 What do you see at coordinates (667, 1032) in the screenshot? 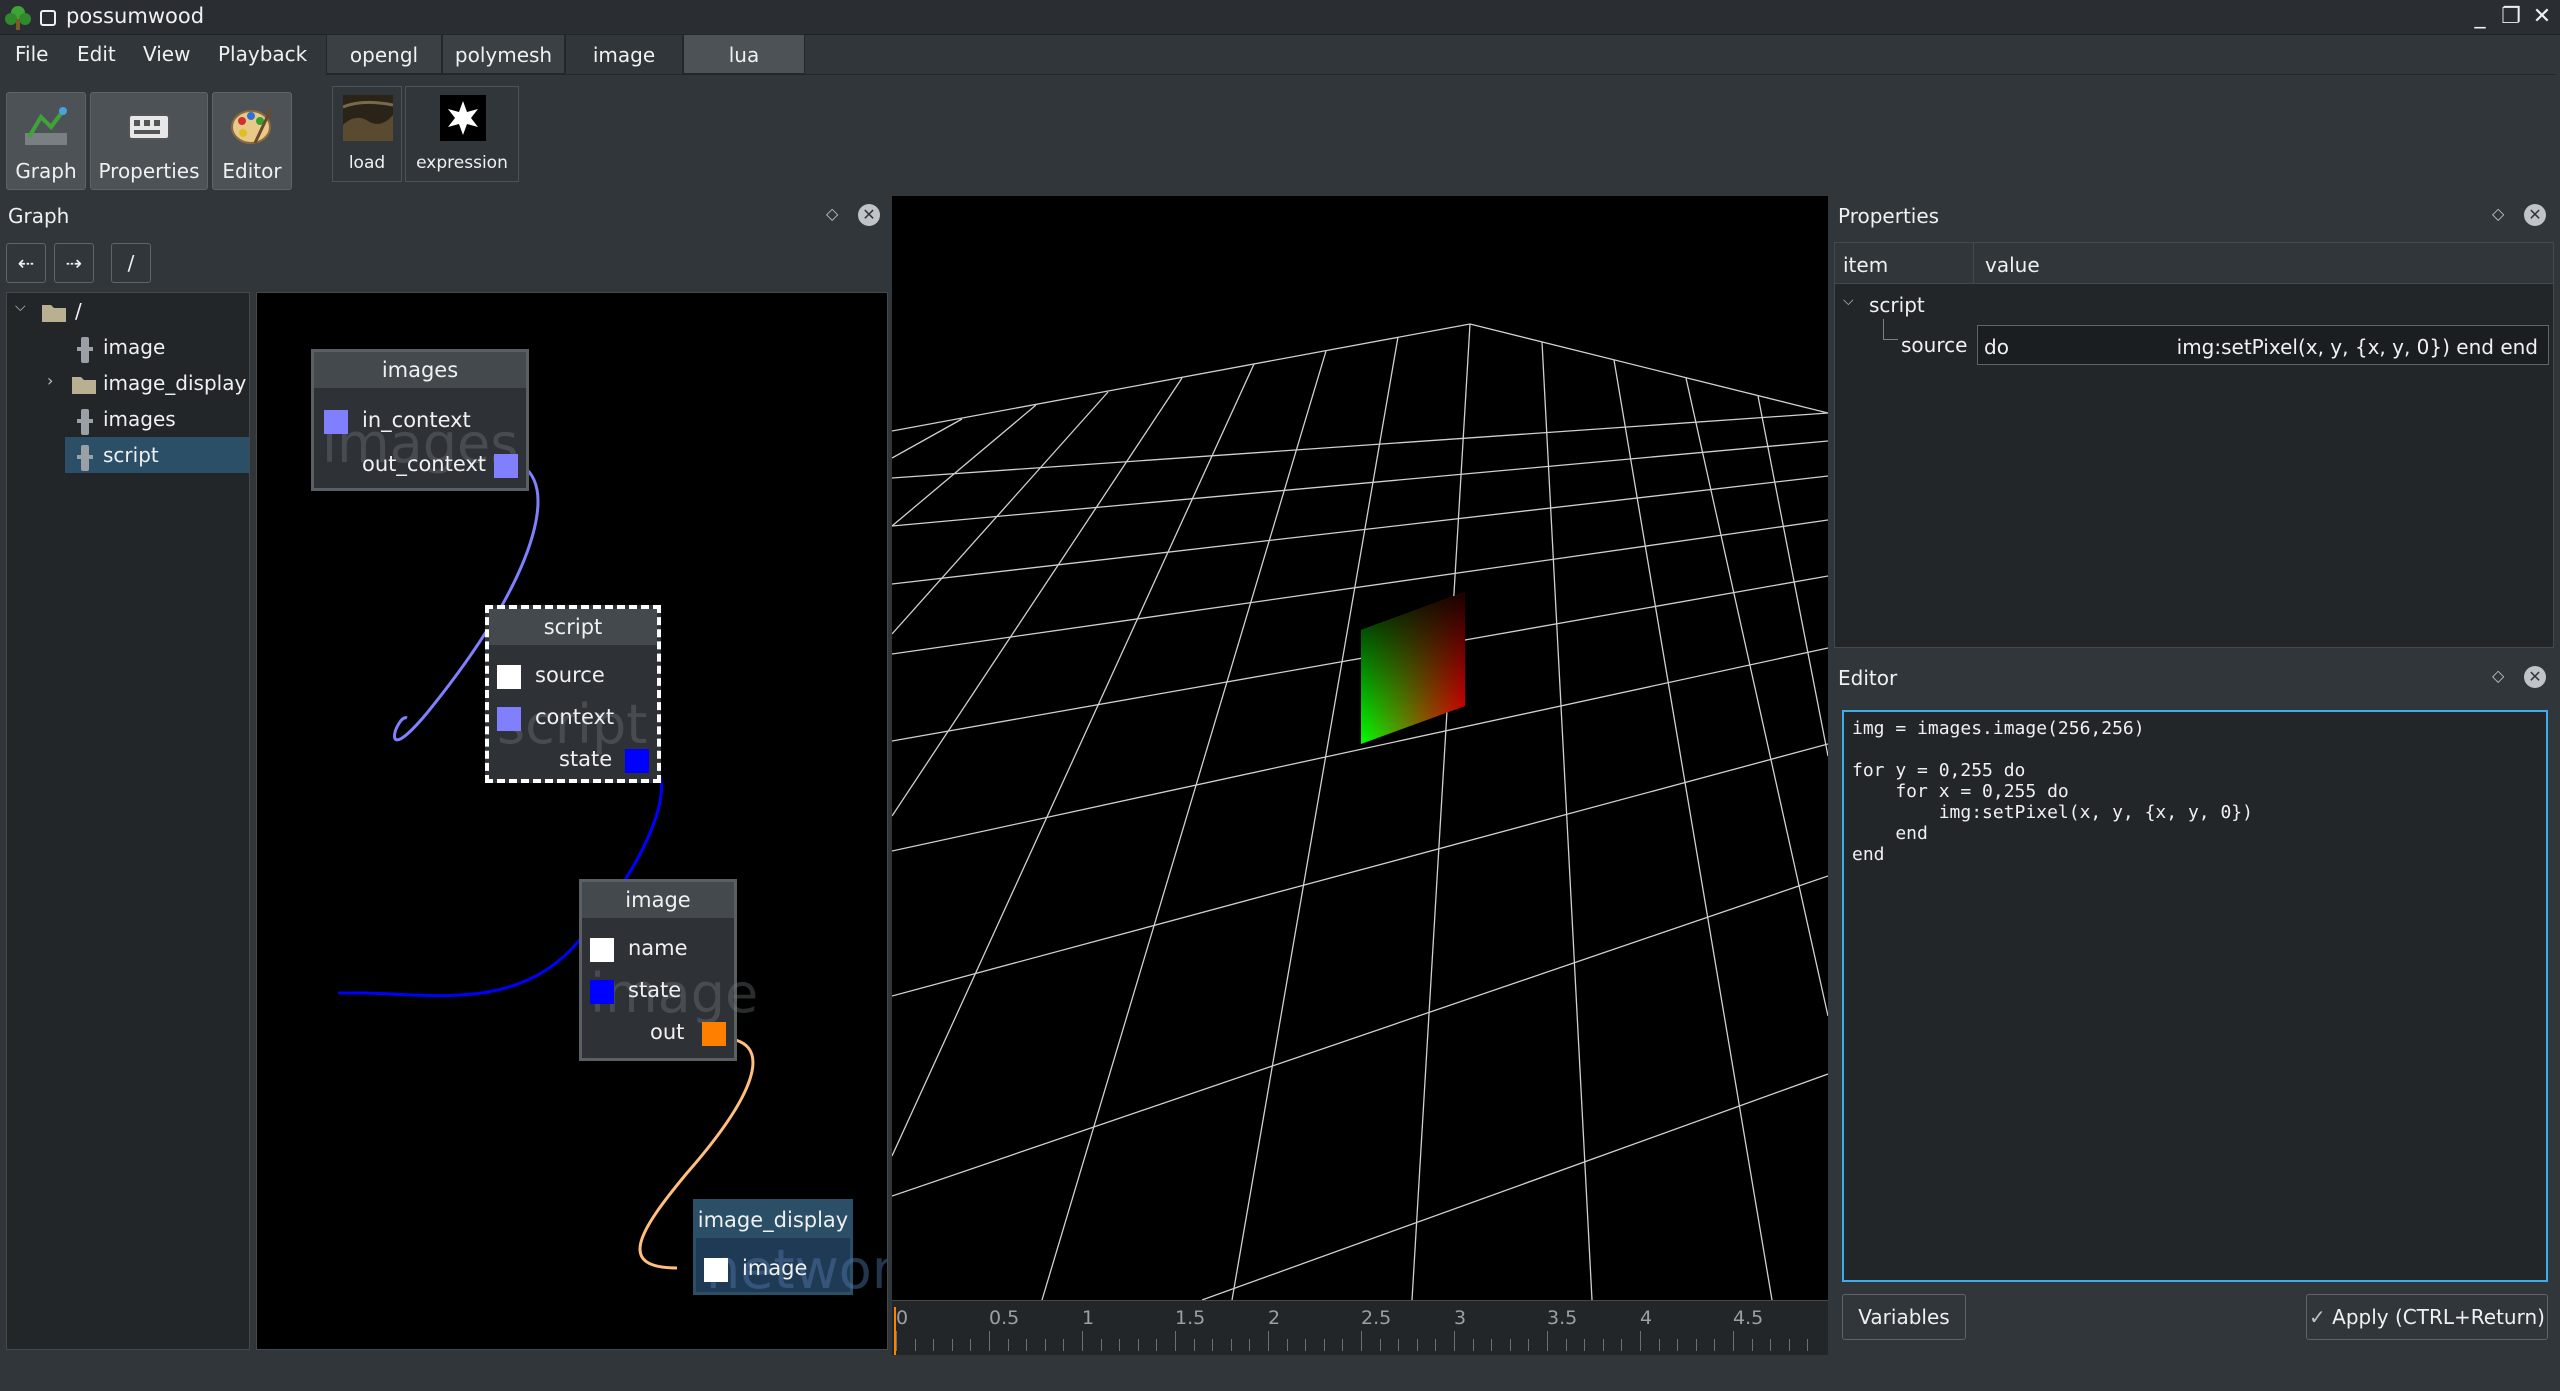
I see `out-label: out` at bounding box center [667, 1032].